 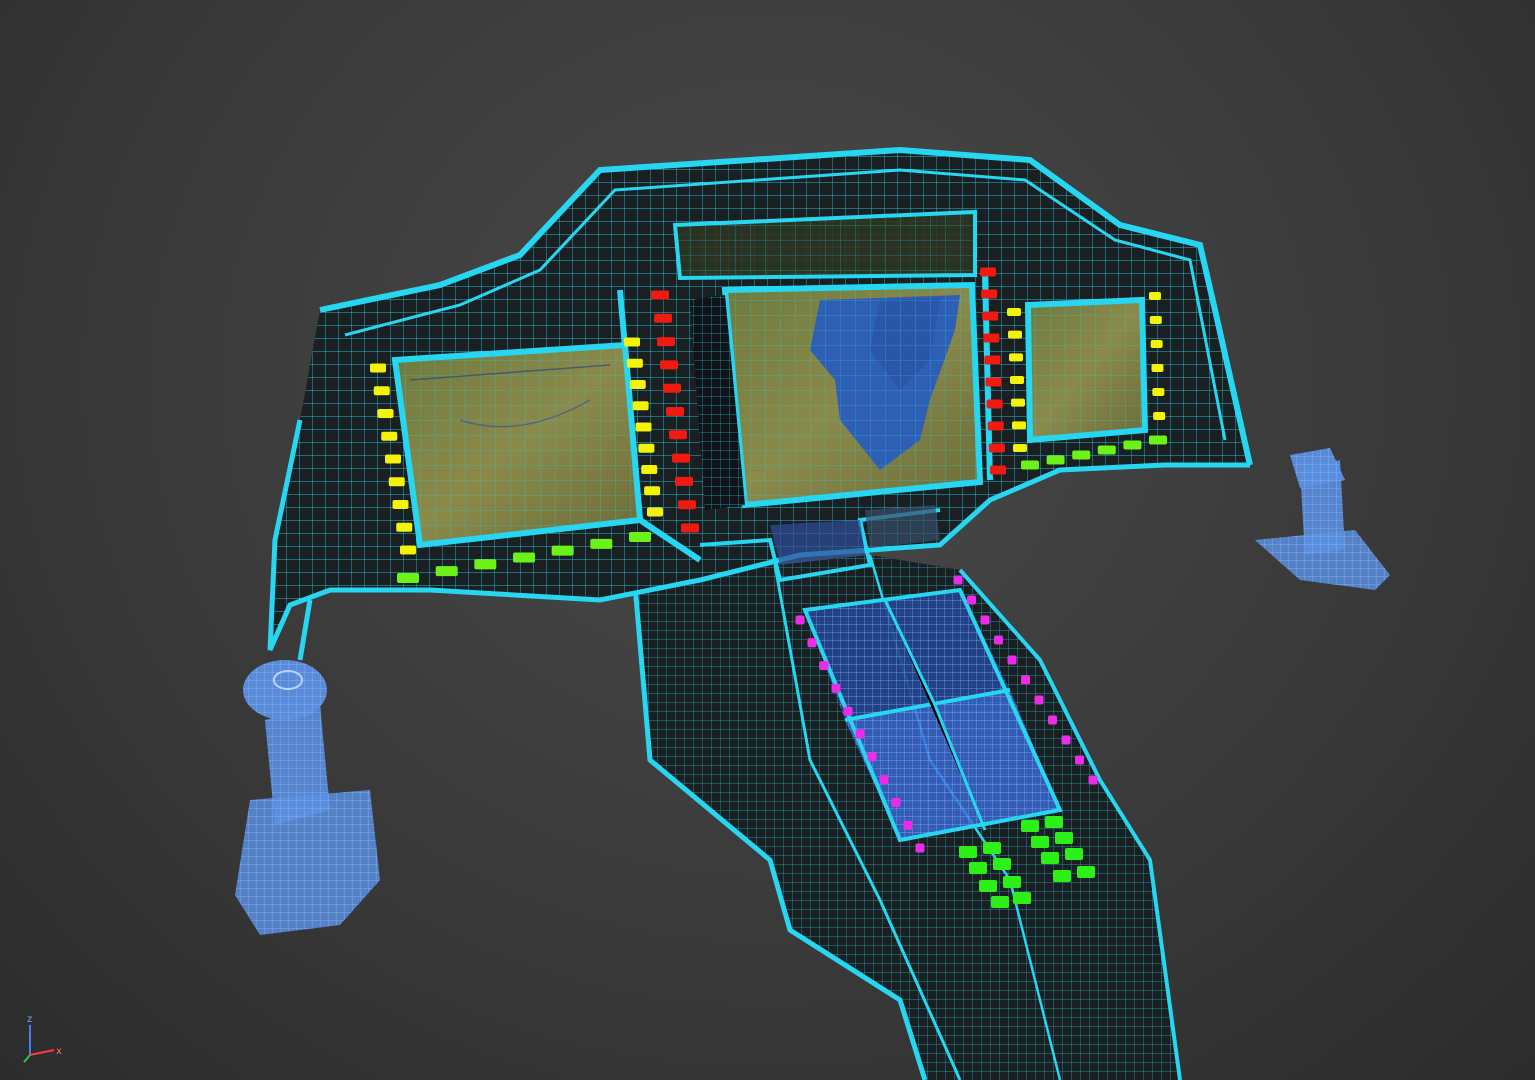 I want to click on left-joystick, so click(x=307, y=797).